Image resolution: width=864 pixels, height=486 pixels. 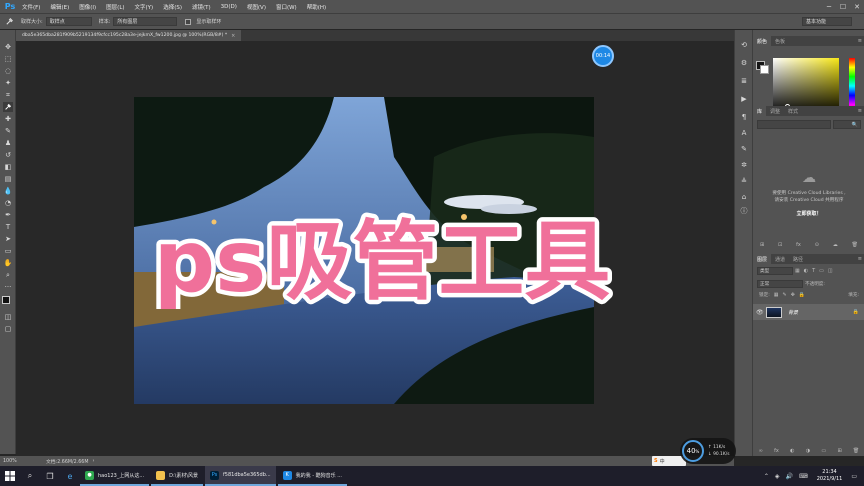 I want to click on tab-adjustments: 调整, so click(x=775, y=111).